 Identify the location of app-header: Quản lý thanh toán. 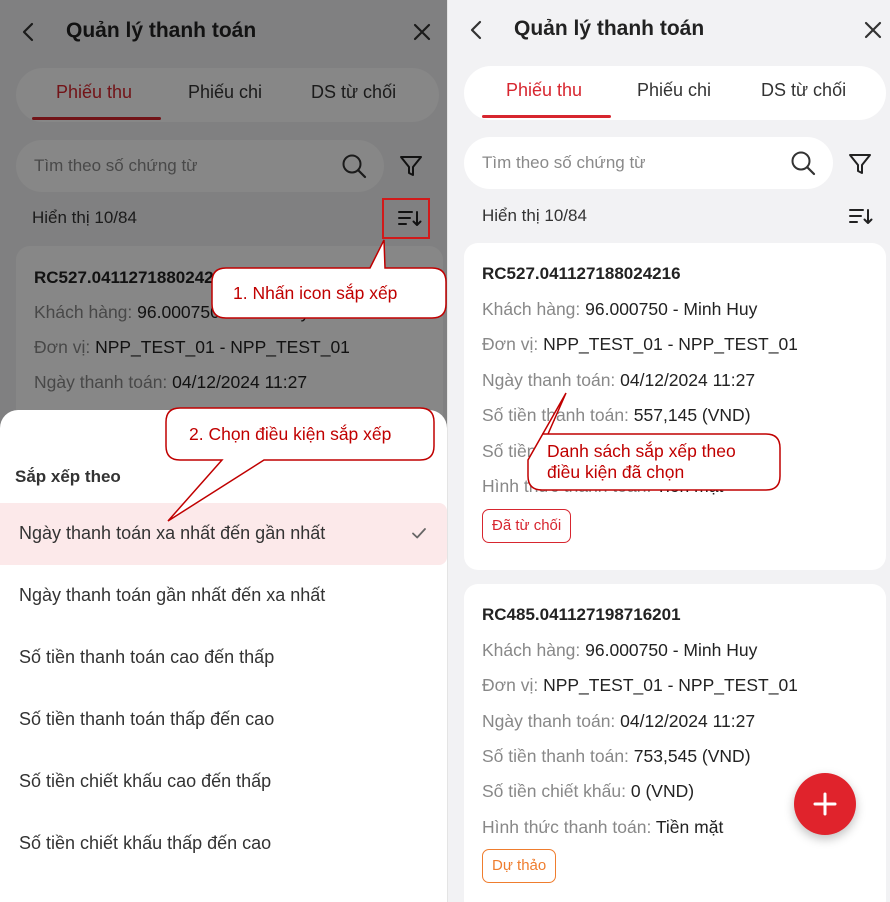
(669, 32).